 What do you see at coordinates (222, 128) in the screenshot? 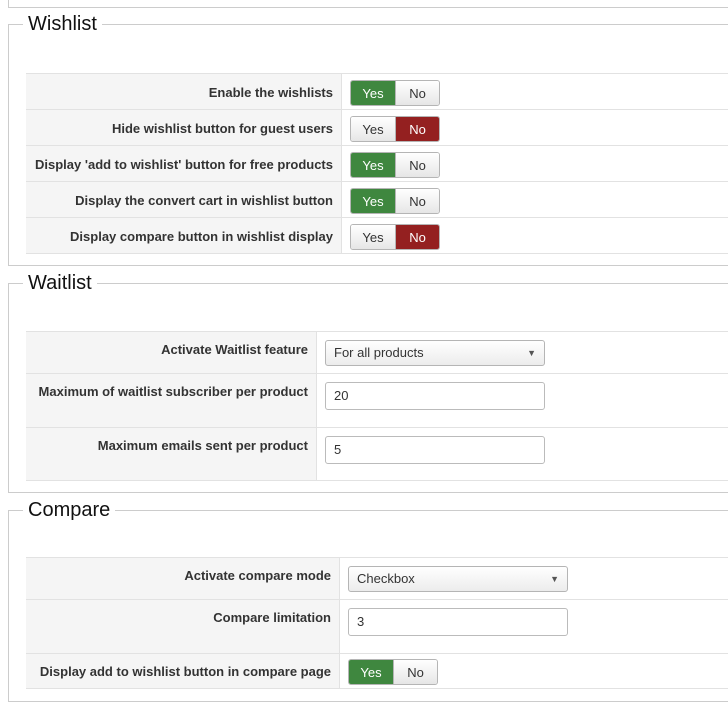
I see `hide-guest-label: Hide wishlist button for guest users` at bounding box center [222, 128].